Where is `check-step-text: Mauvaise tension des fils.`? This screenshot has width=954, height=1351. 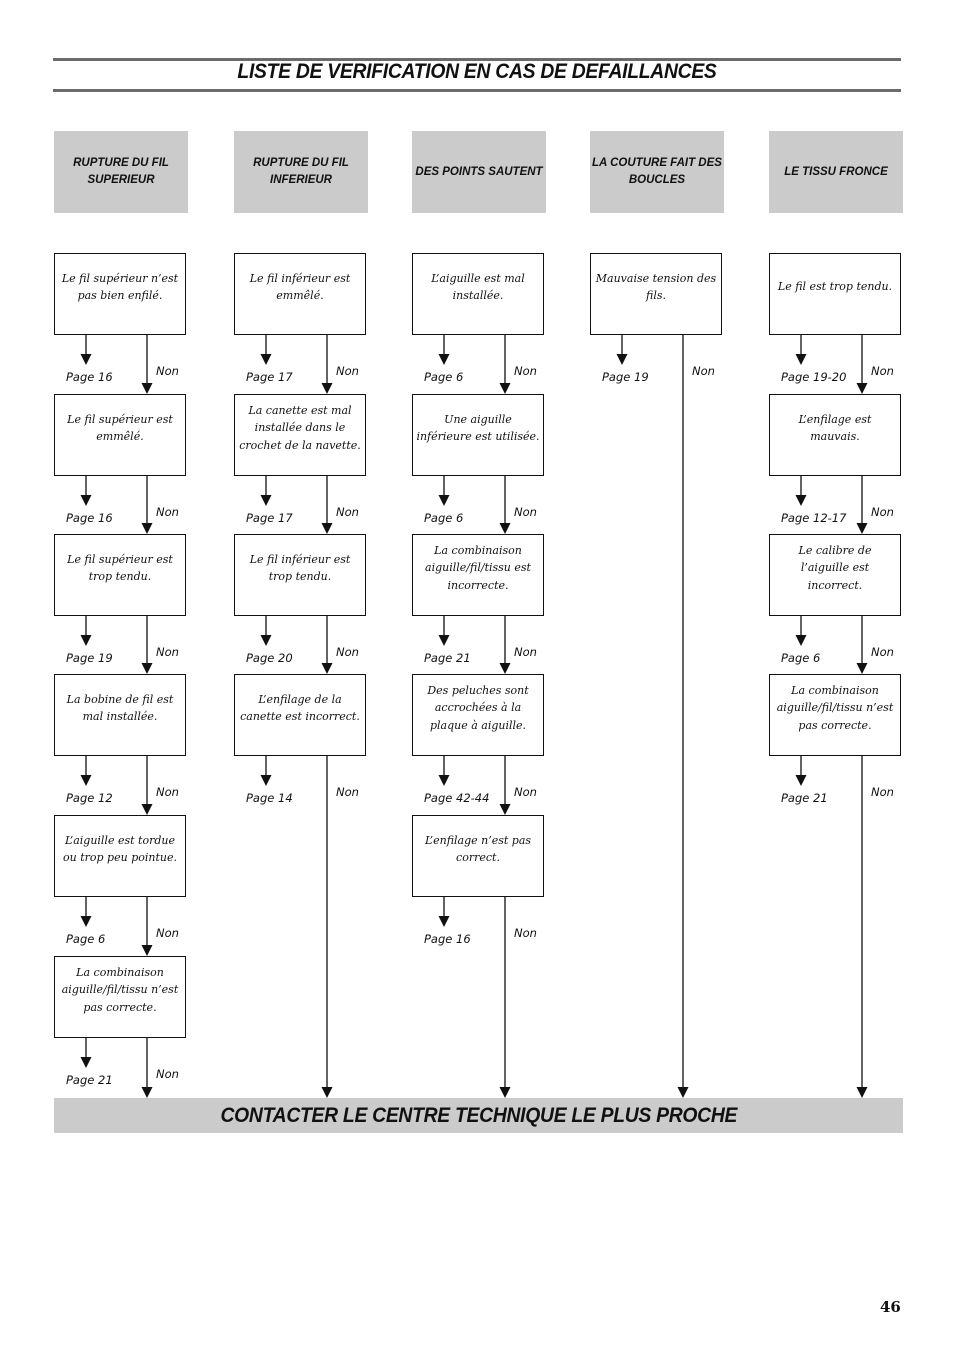
check-step-text: Mauvaise tension des fils. is located at coordinates (656, 287).